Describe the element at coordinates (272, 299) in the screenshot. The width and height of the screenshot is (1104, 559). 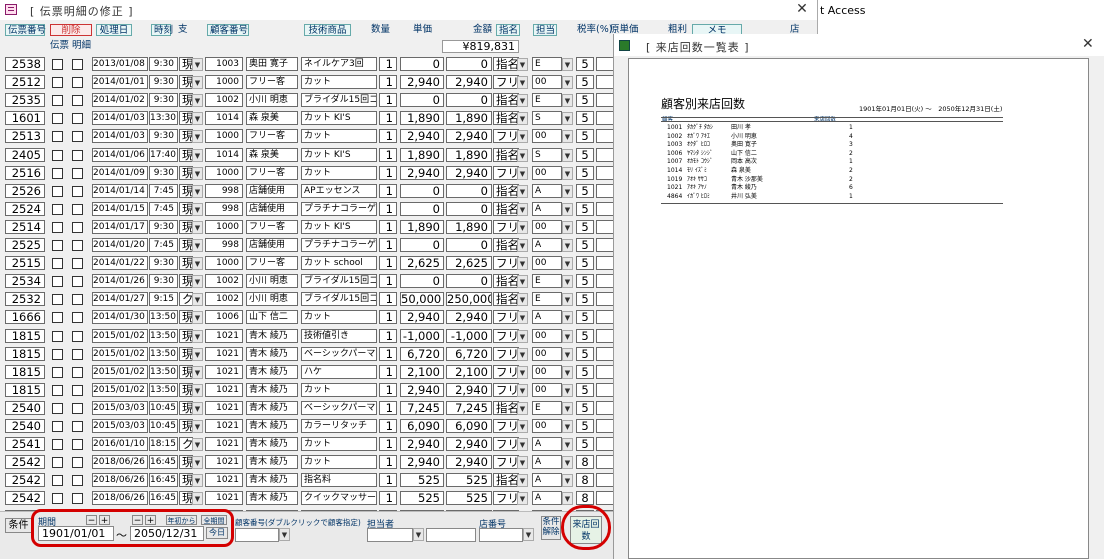
I see `customer-name-cell: 小川 明恵` at that location.